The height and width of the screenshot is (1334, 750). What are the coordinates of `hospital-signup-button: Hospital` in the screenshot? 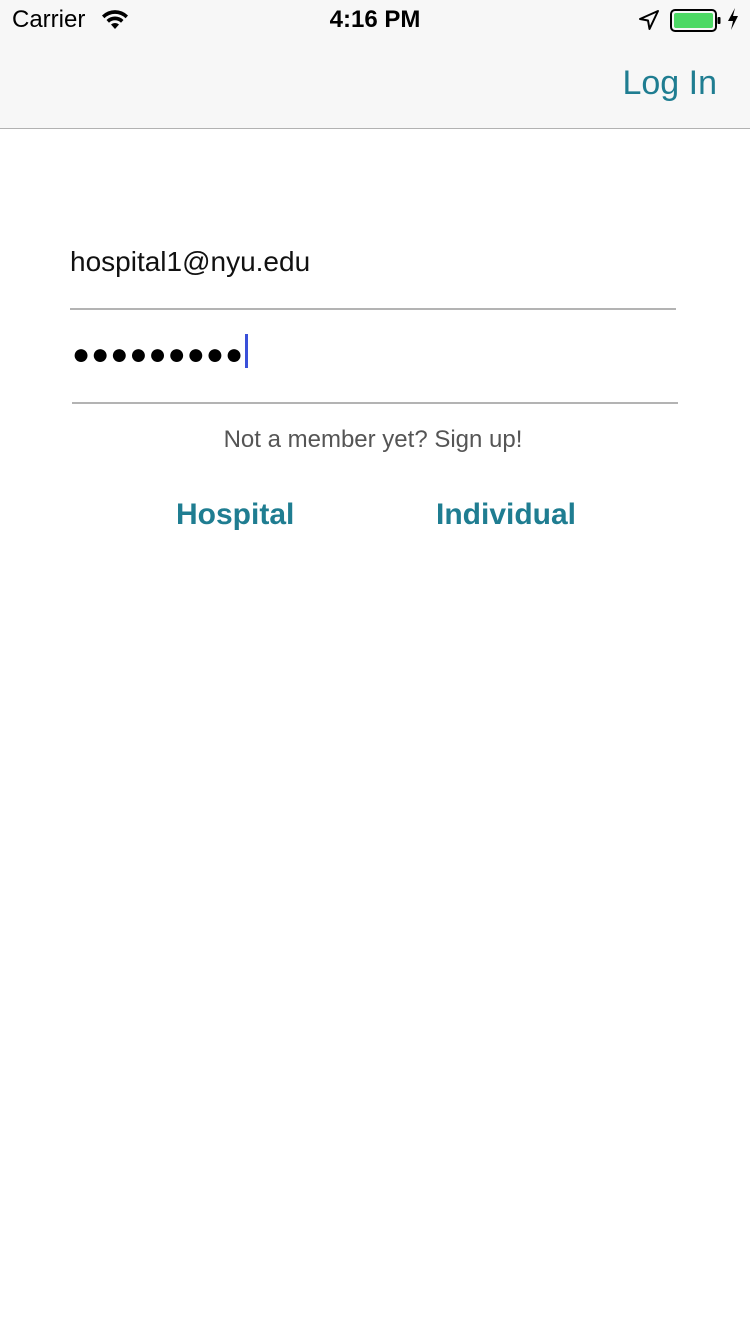 It's located at (235, 515).